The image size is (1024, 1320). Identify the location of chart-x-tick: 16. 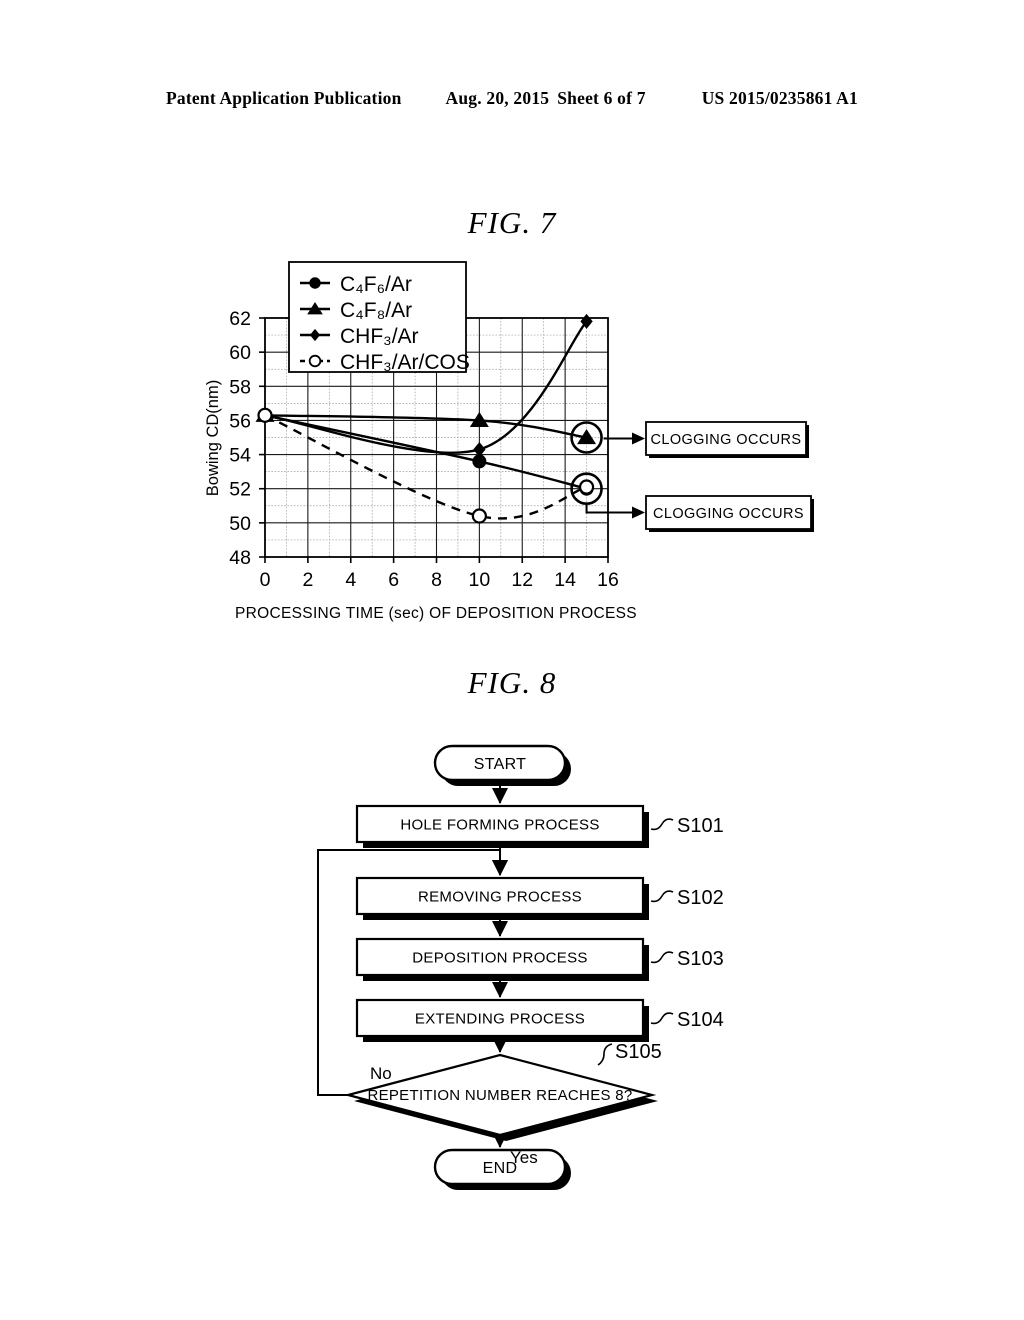
(608, 580).